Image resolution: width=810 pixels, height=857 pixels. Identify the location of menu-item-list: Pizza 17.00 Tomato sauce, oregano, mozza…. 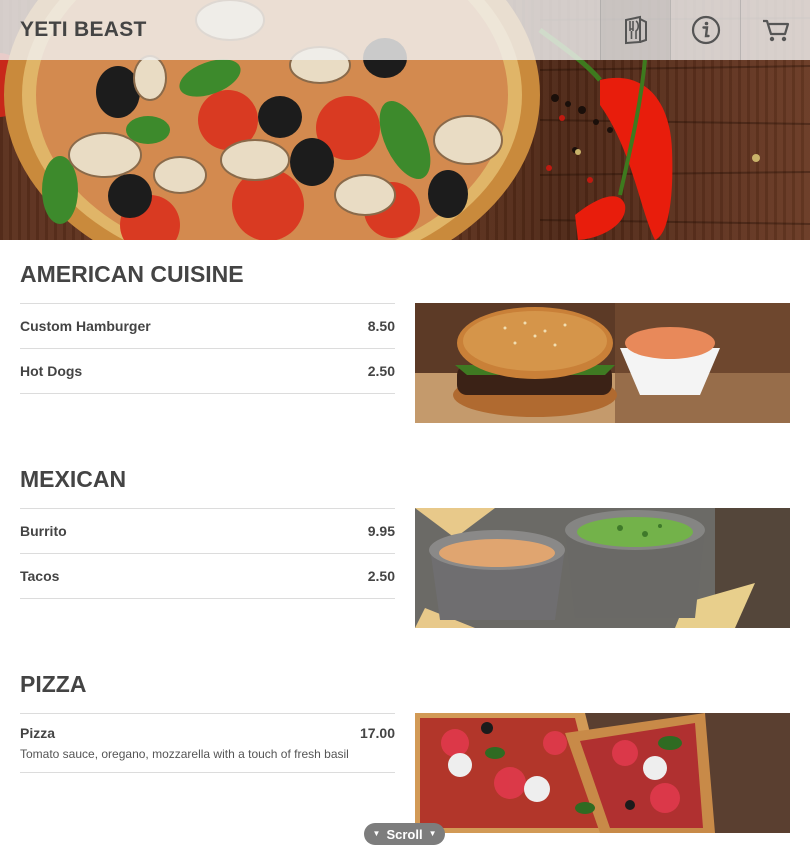
(207, 743).